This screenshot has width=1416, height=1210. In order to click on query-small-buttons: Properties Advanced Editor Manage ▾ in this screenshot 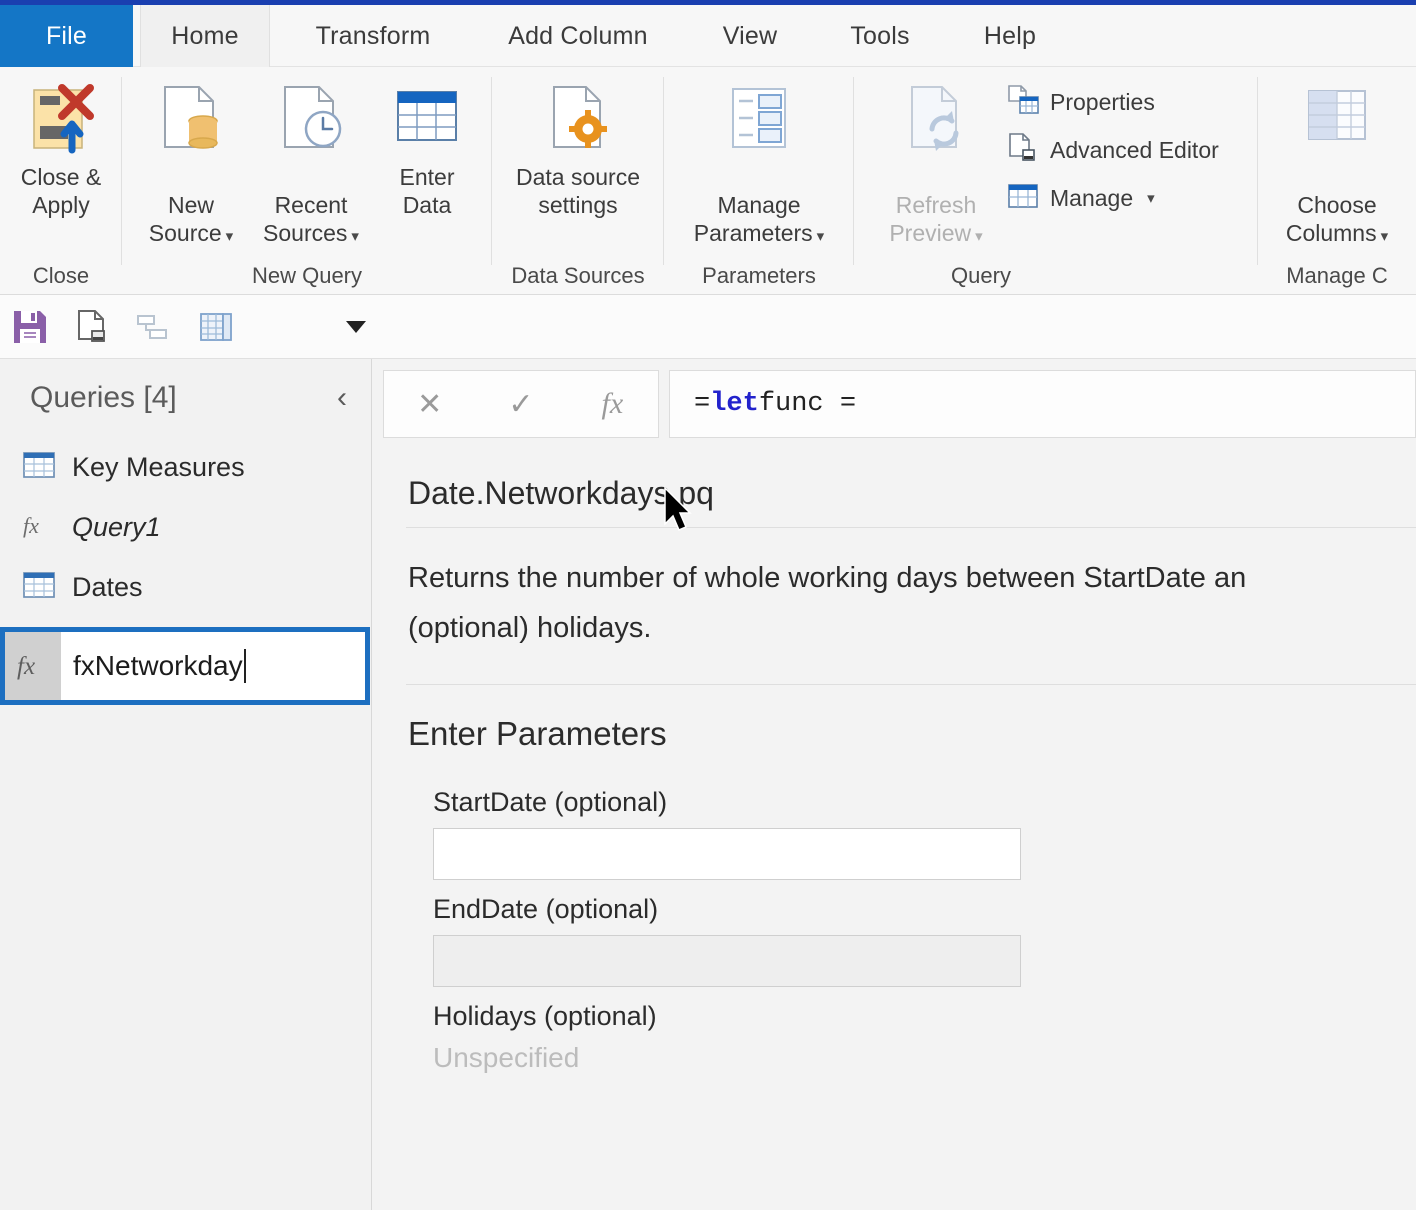, I will do `click(1112, 145)`.